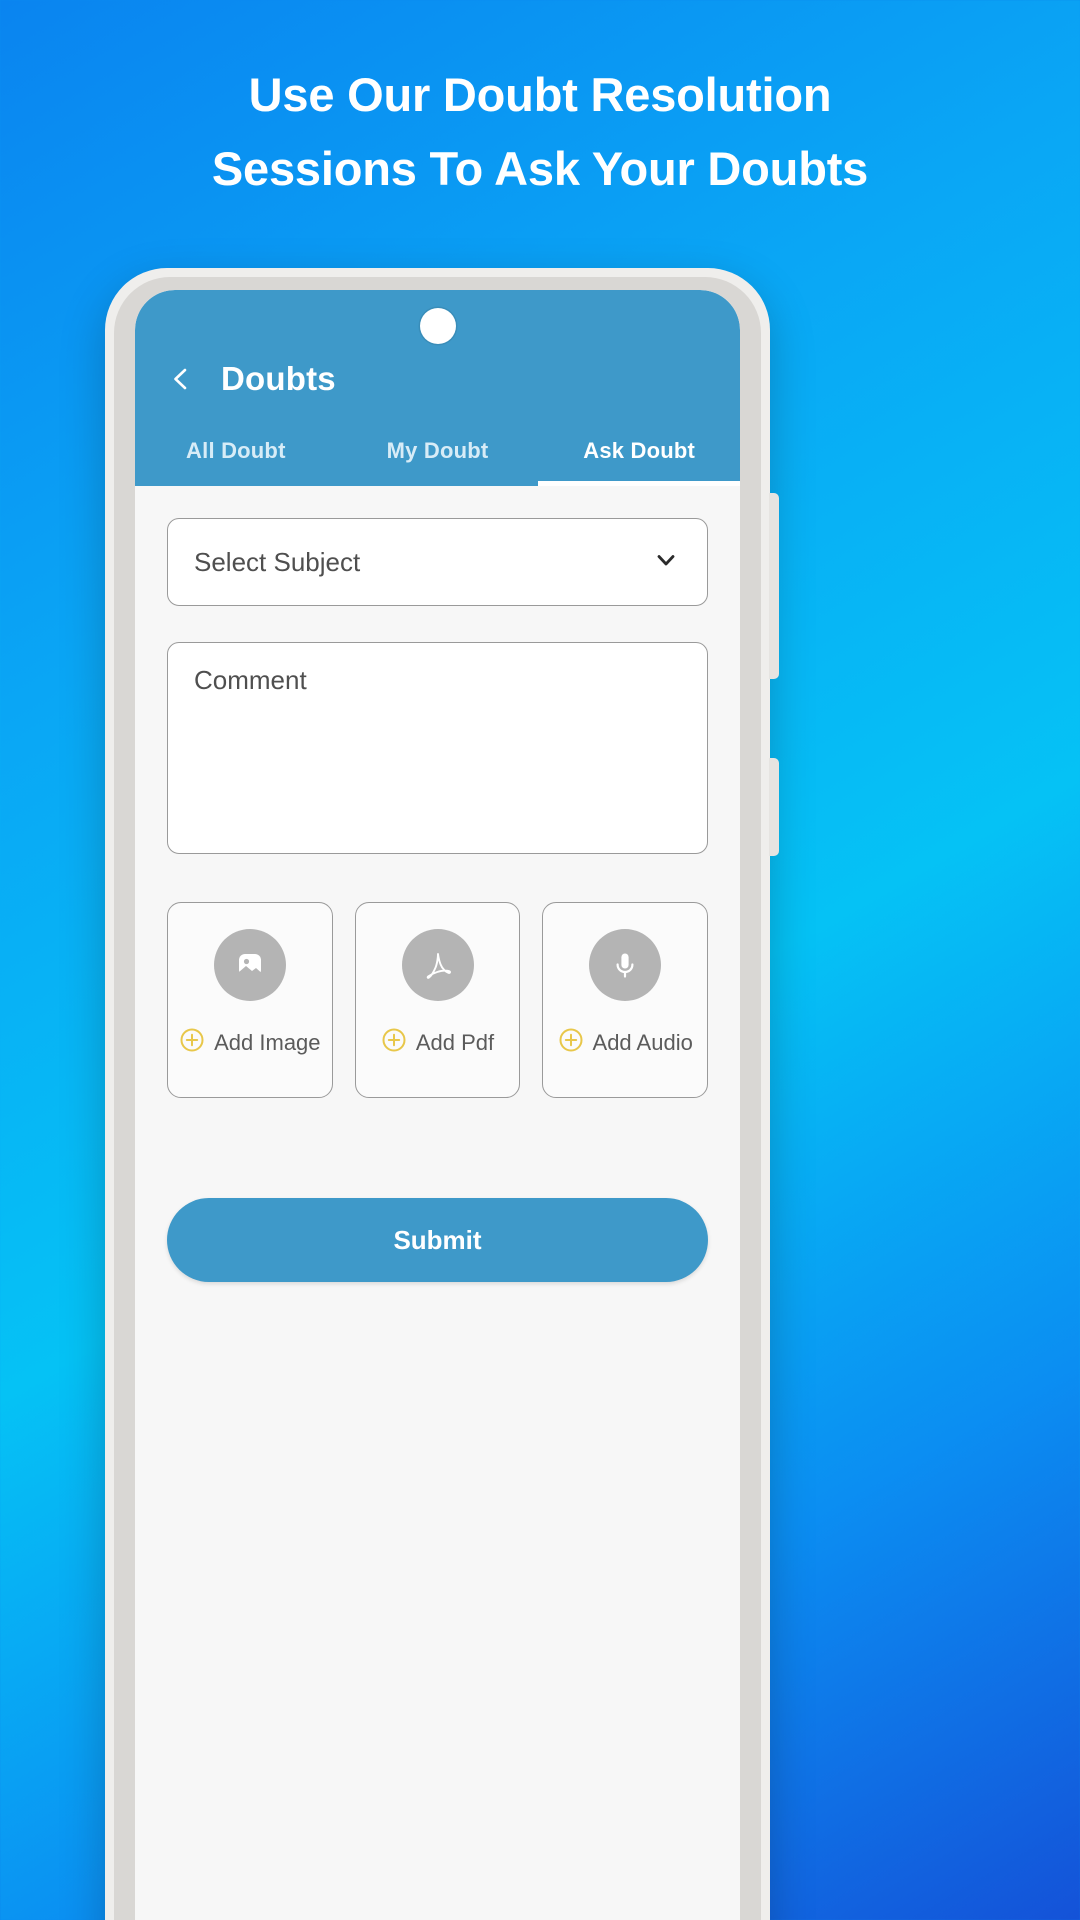 The height and width of the screenshot is (1920, 1080). I want to click on promo-headline-line-1: Use Our Doubt Resolution, so click(540, 94).